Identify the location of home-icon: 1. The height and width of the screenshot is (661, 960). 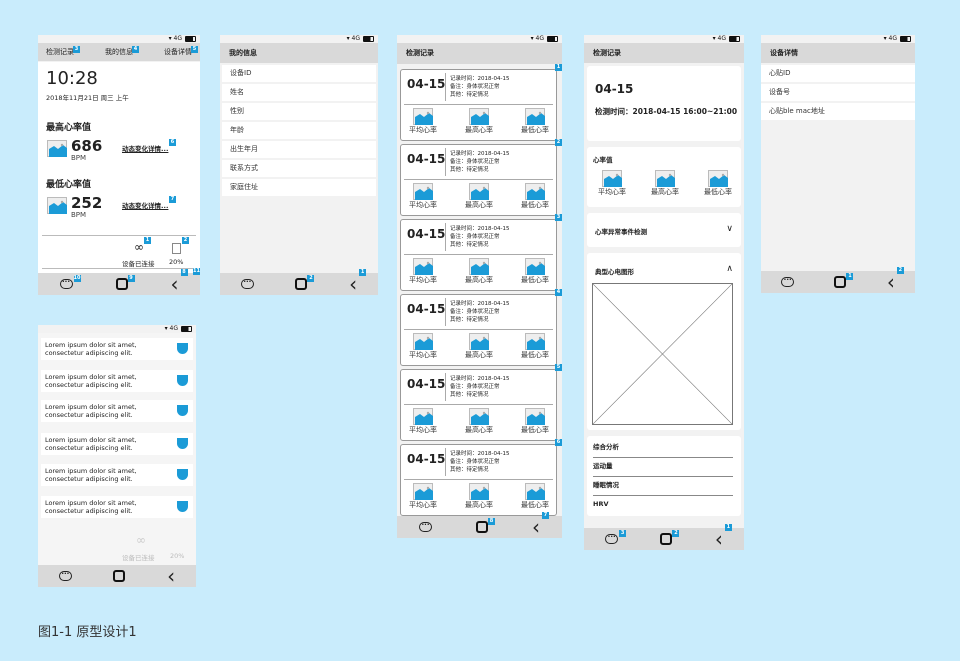
(844, 280).